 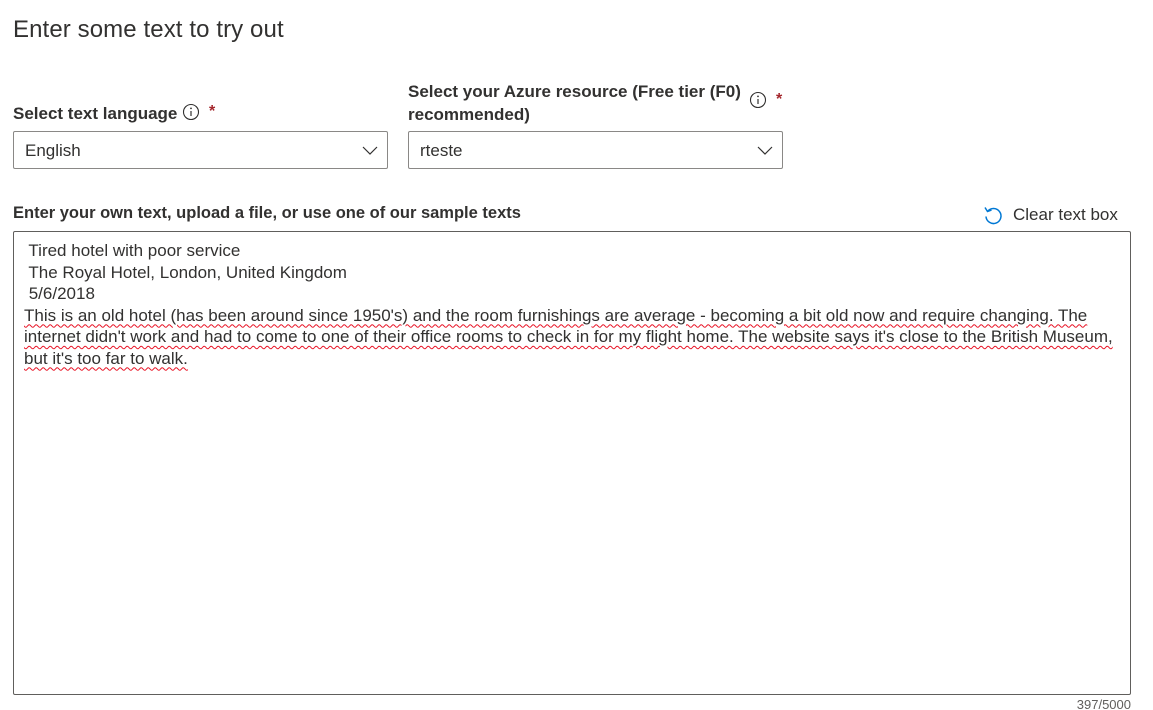 I want to click on text-line: The Royal Hotel, London, United Kingdom, so click(x=185, y=272).